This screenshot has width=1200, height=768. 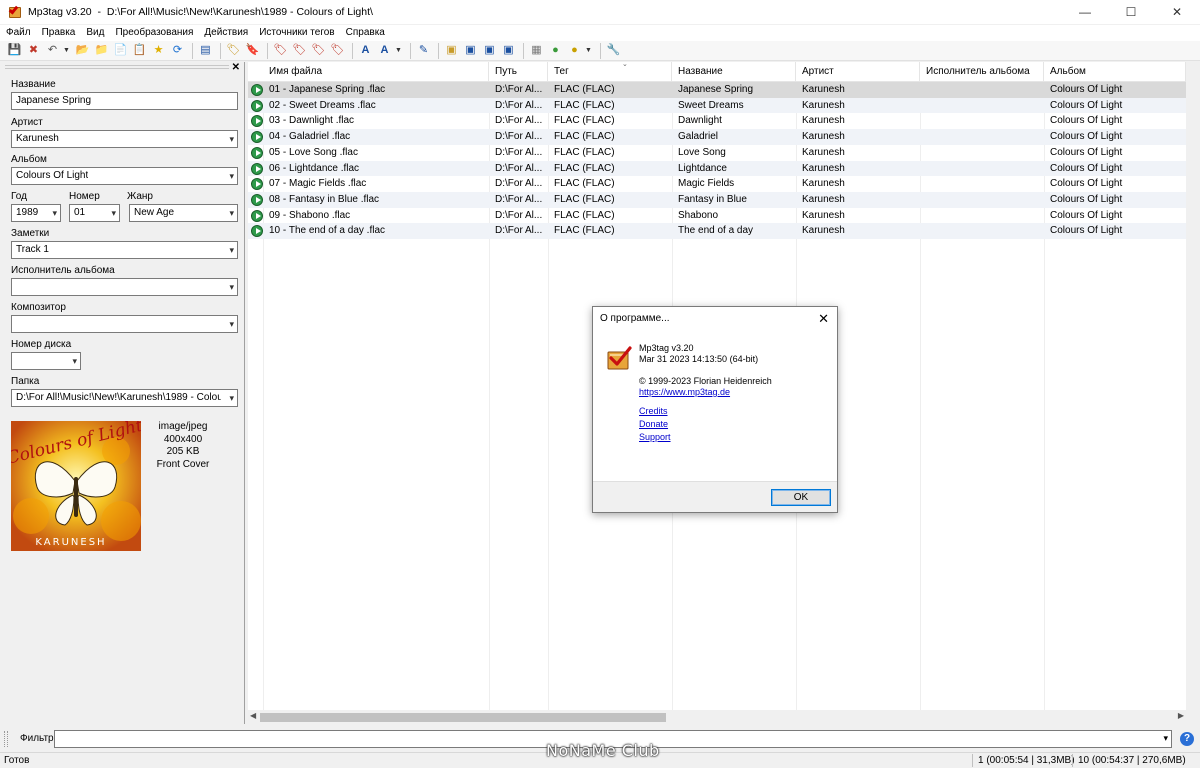 What do you see at coordinates (858, 72) in the screenshot?
I see `column-artist: Артист` at bounding box center [858, 72].